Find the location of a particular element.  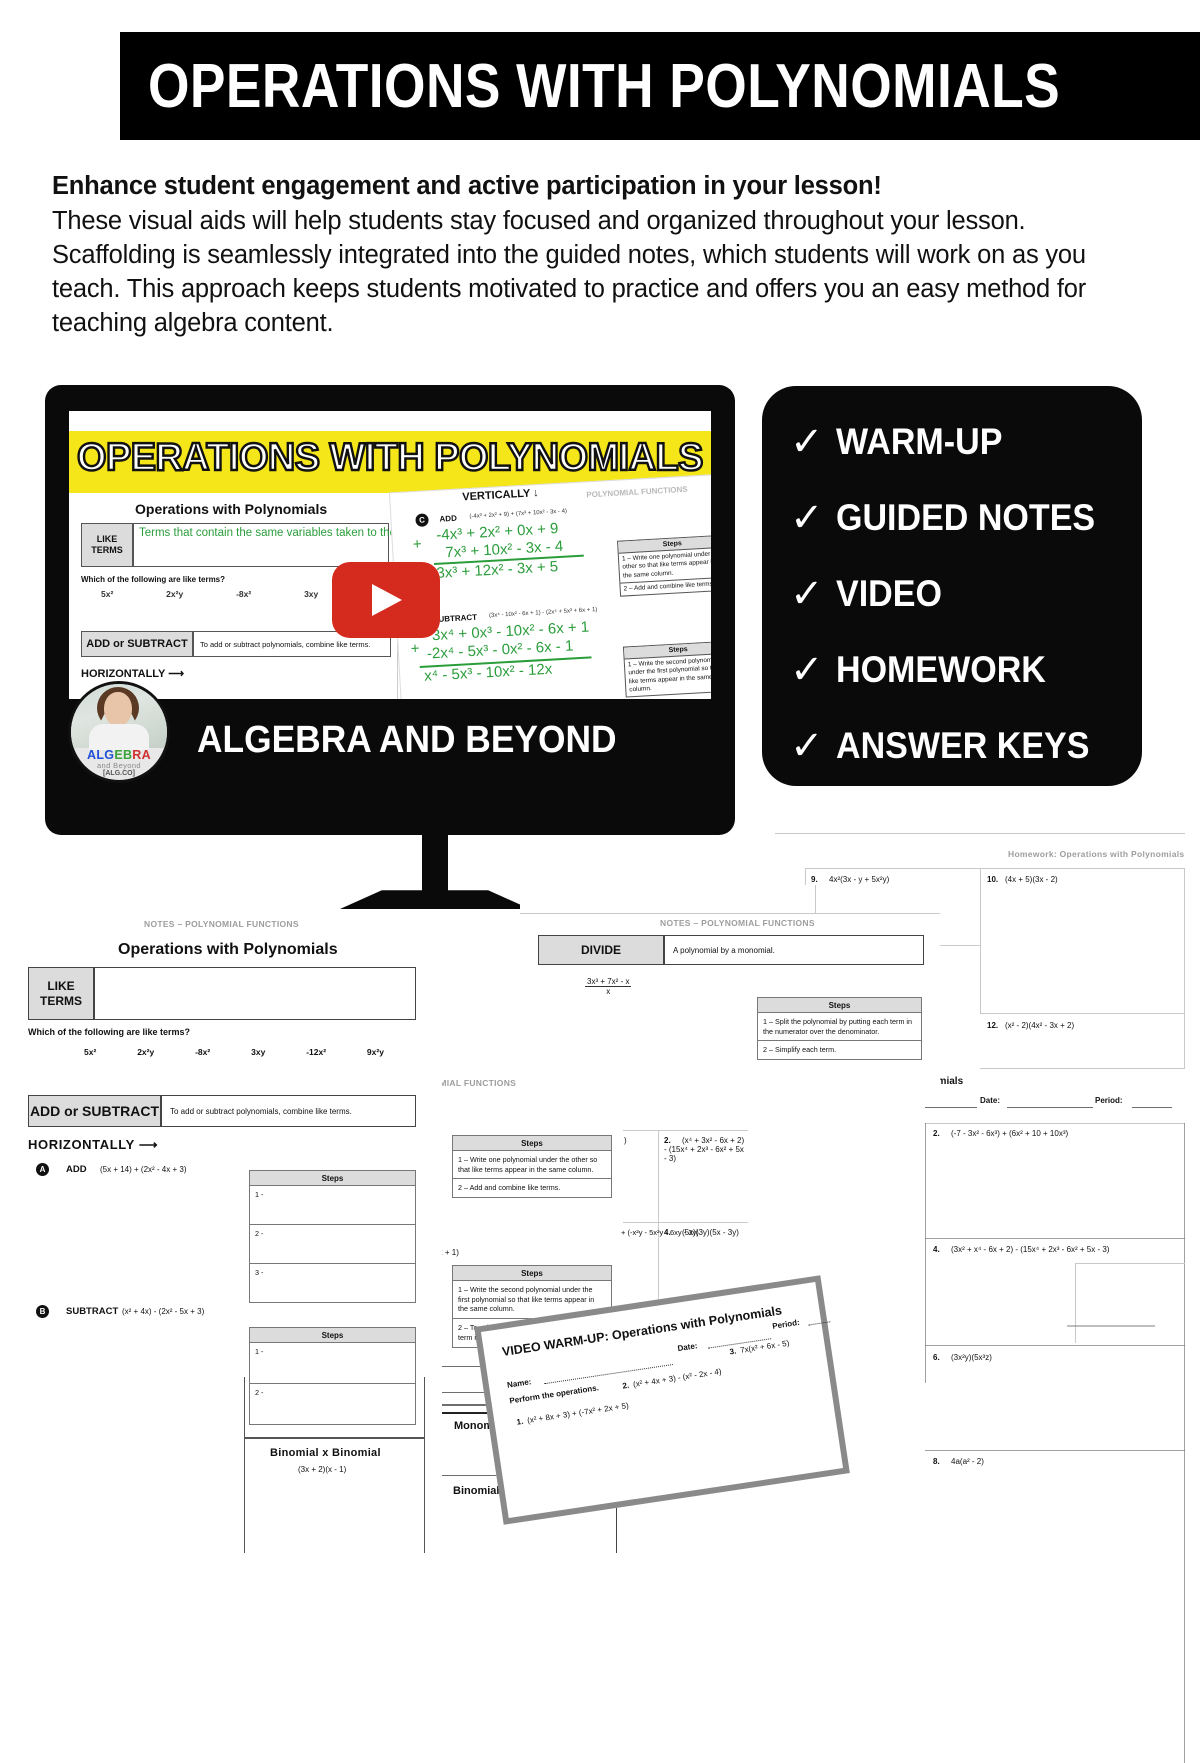

divide-label: DIVIDE is located at coordinates (600, 950).